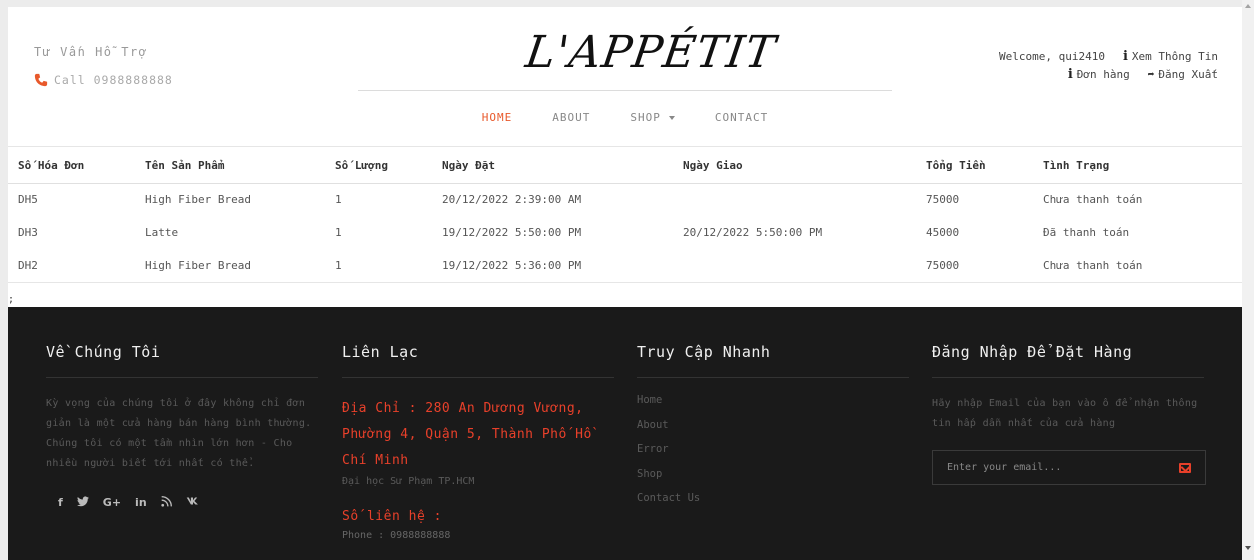 This screenshot has height=560, width=1254. What do you see at coordinates (512, 200) in the screenshot?
I see `cell-order-date: 20/12/2022 2:39:00 AM` at bounding box center [512, 200].